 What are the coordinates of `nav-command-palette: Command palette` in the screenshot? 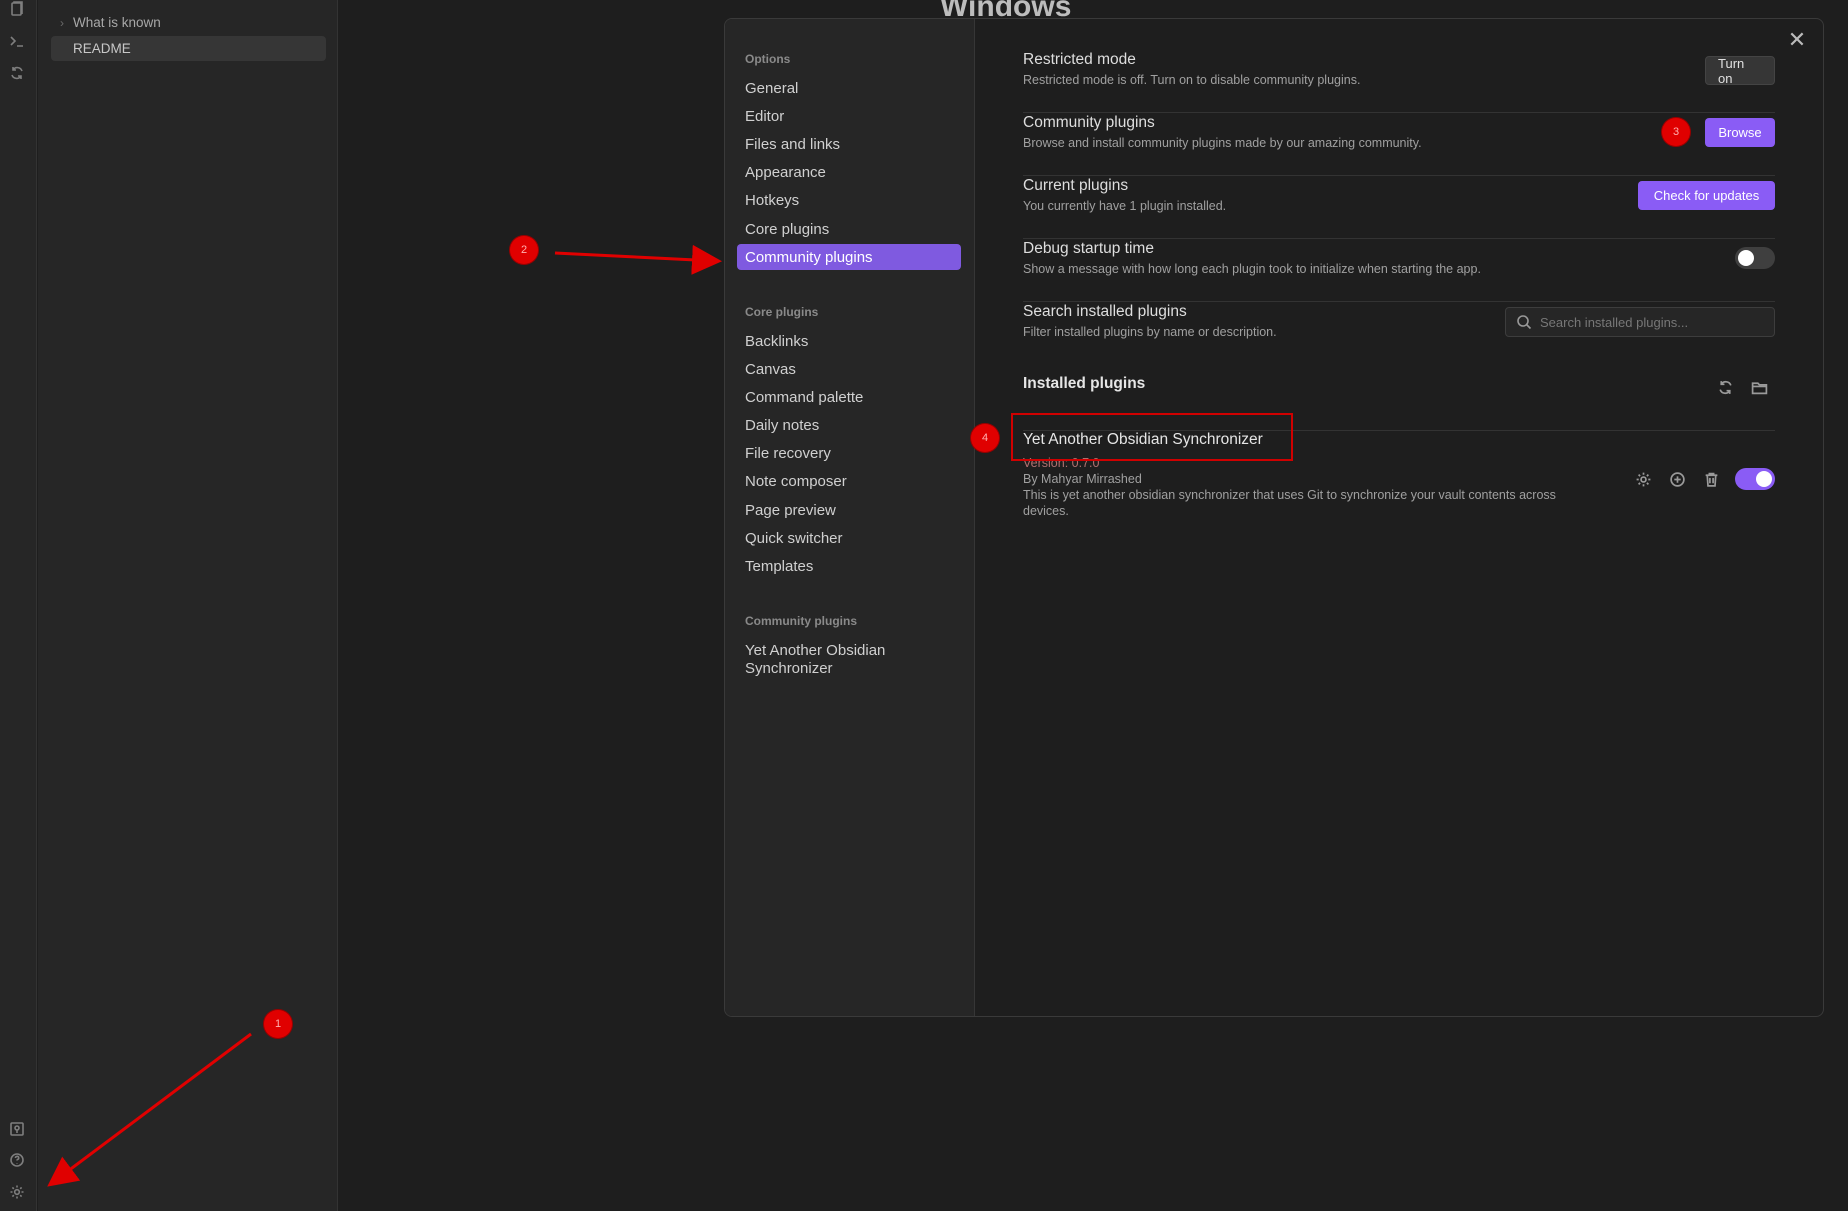 It's located at (849, 397).